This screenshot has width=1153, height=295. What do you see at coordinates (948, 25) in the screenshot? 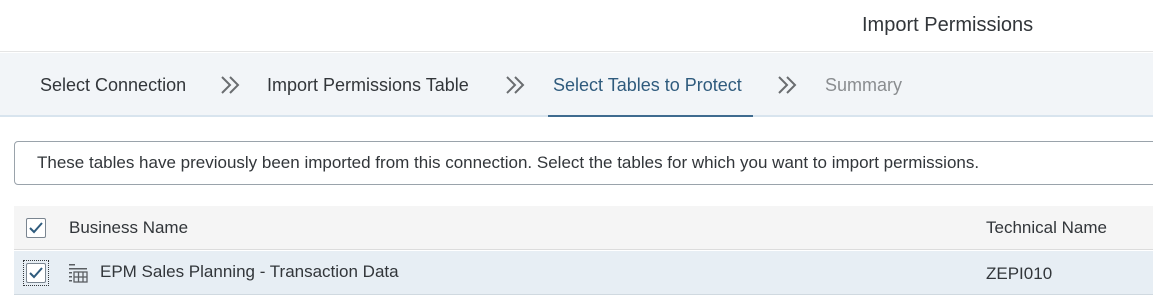
I see `page-title: Import Permissions` at bounding box center [948, 25].